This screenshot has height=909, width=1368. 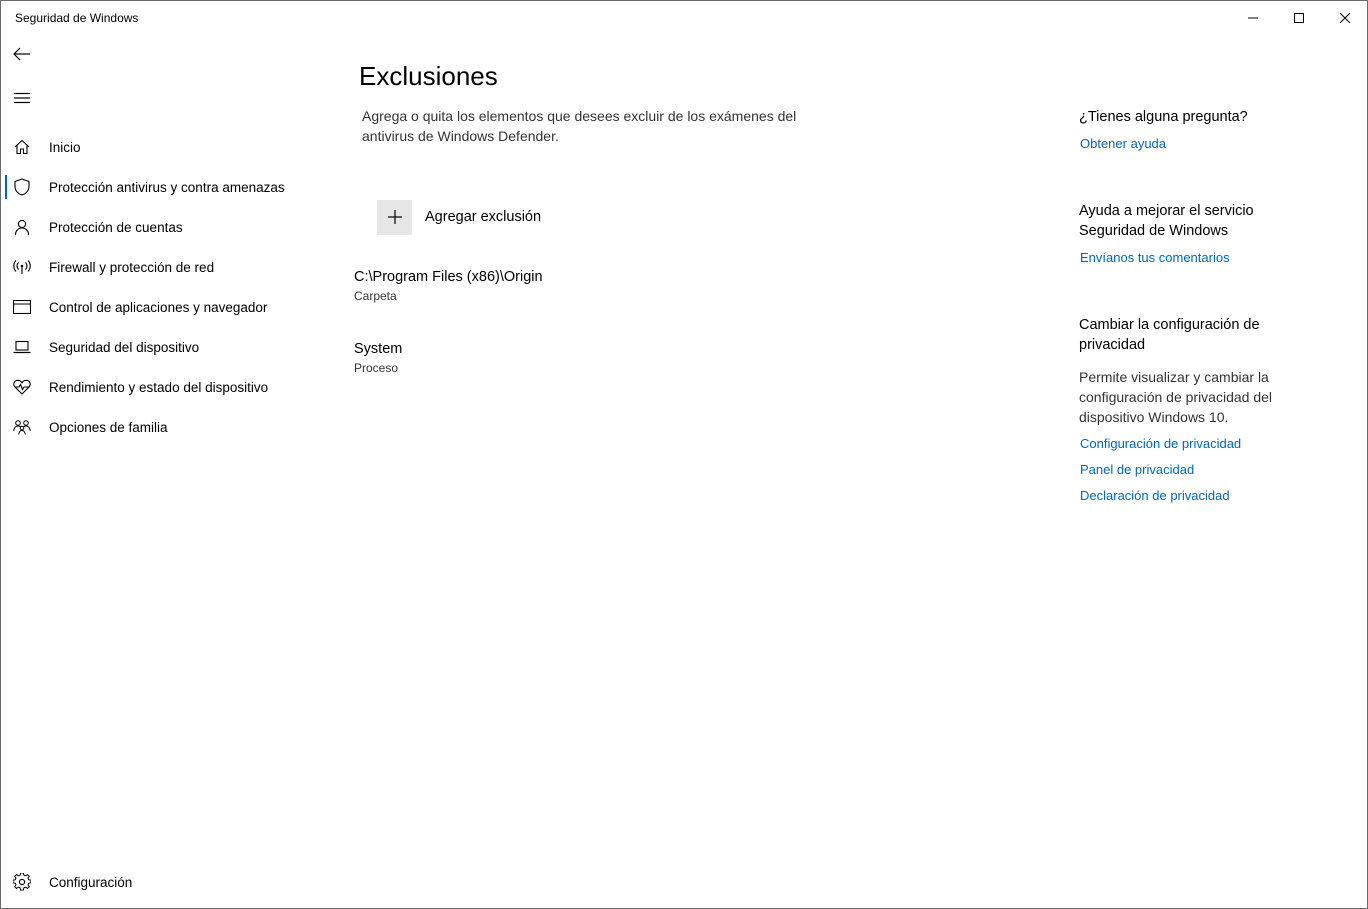 I want to click on sidebar-item-configuracion: Configuración, so click(x=161, y=882).